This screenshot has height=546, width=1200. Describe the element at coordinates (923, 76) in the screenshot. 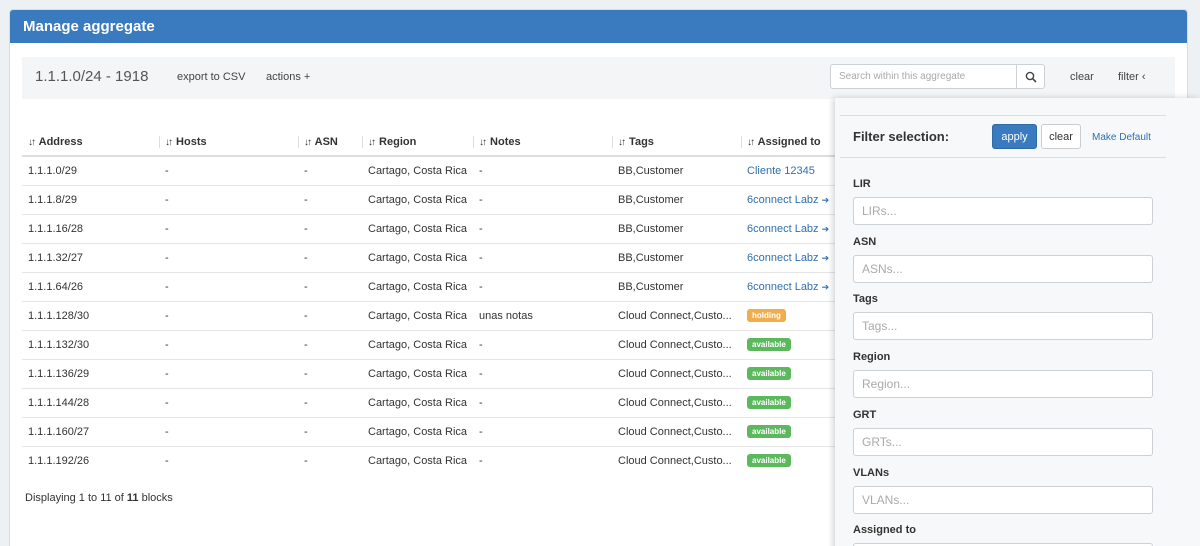

I see `search-input` at that location.